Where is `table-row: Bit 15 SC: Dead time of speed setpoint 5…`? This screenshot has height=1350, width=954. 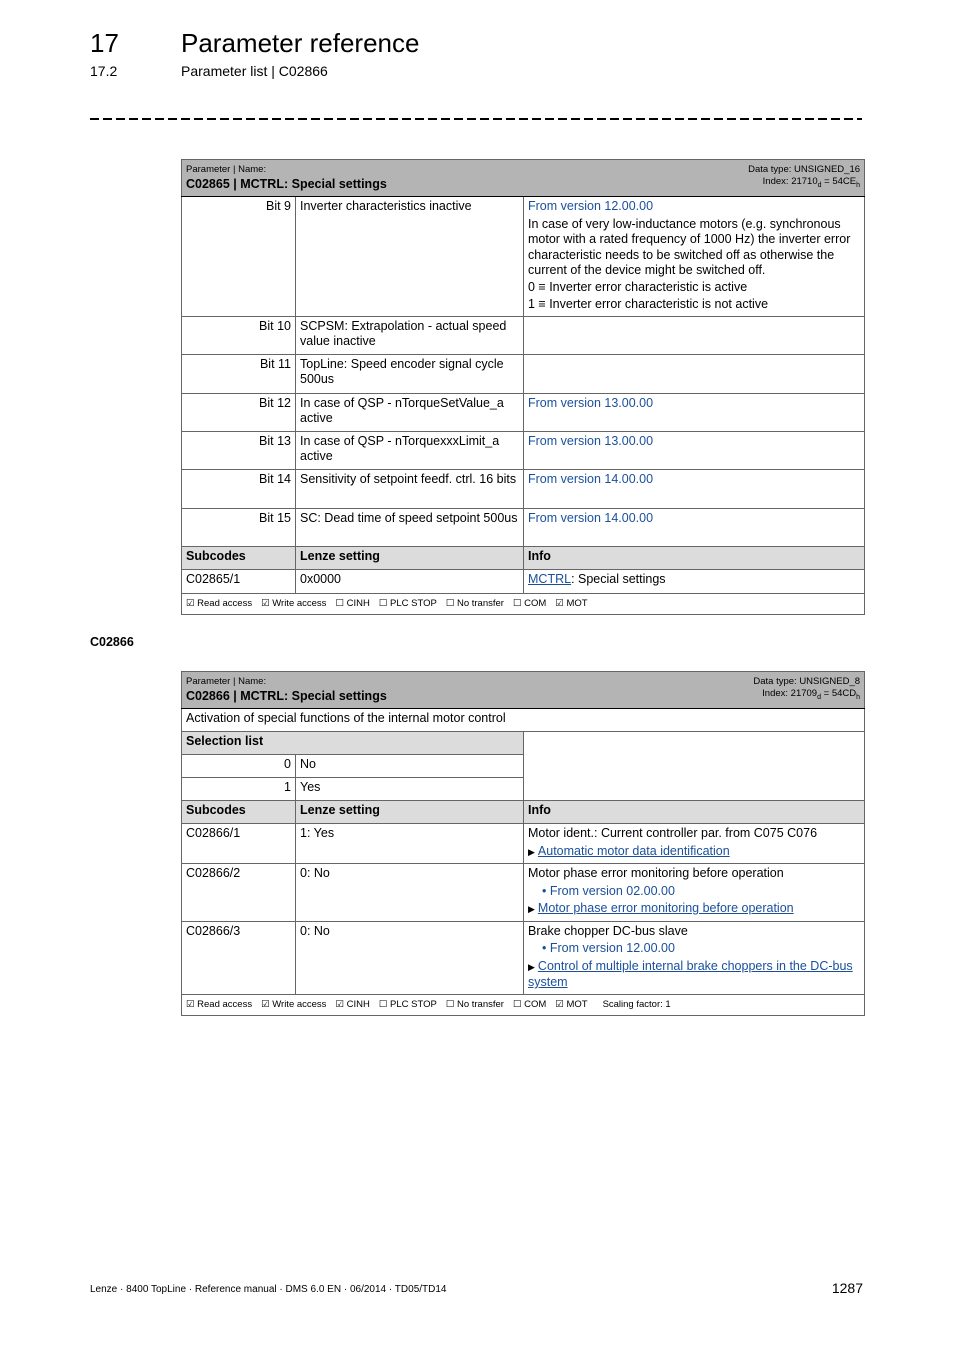
table-row: Bit 15 SC: Dead time of speed setpoint 5… is located at coordinates (523, 527).